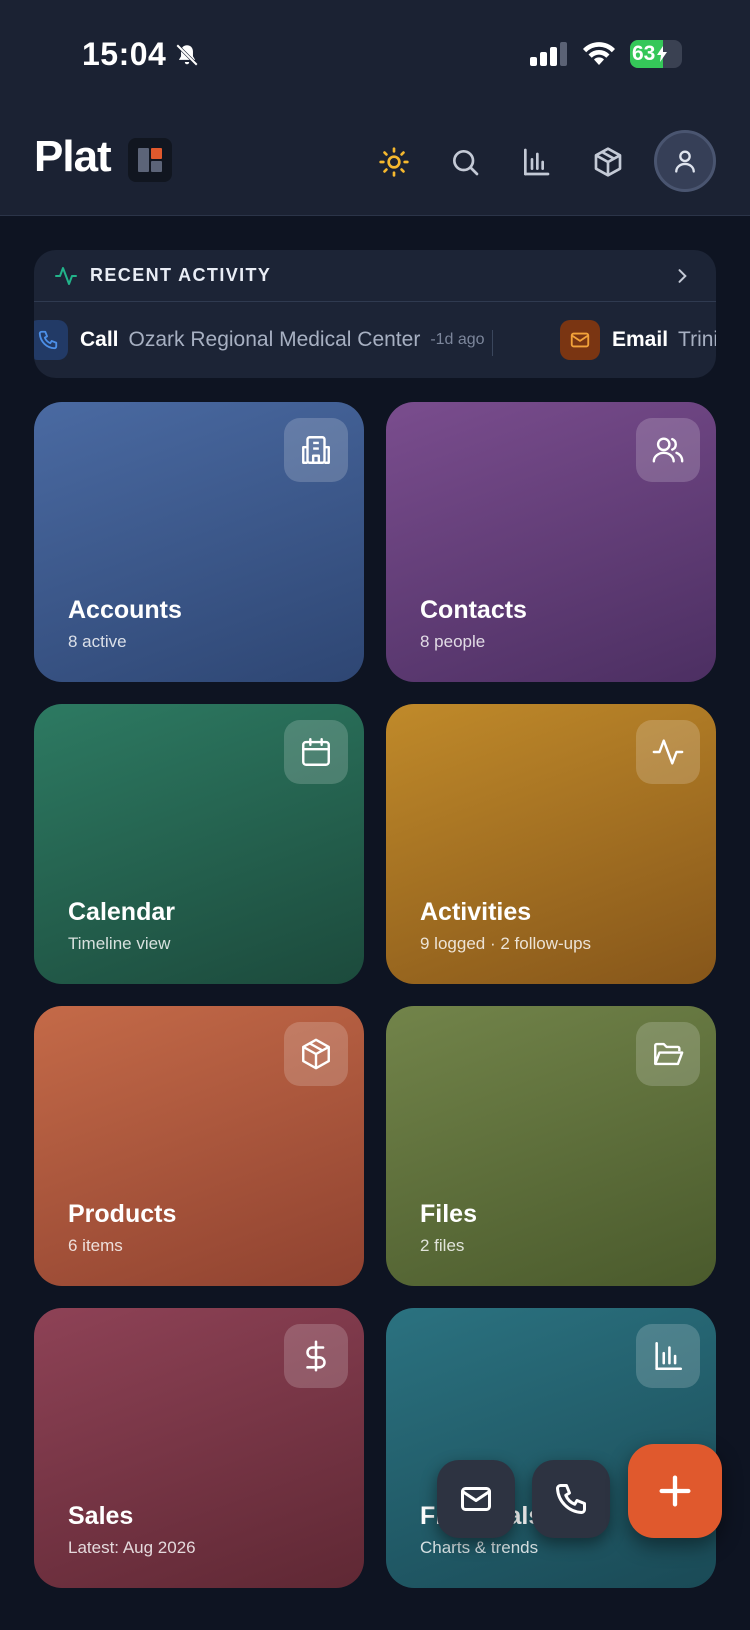 The height and width of the screenshot is (1630, 750). What do you see at coordinates (101, 1516) in the screenshot?
I see `tile-title: Sales` at bounding box center [101, 1516].